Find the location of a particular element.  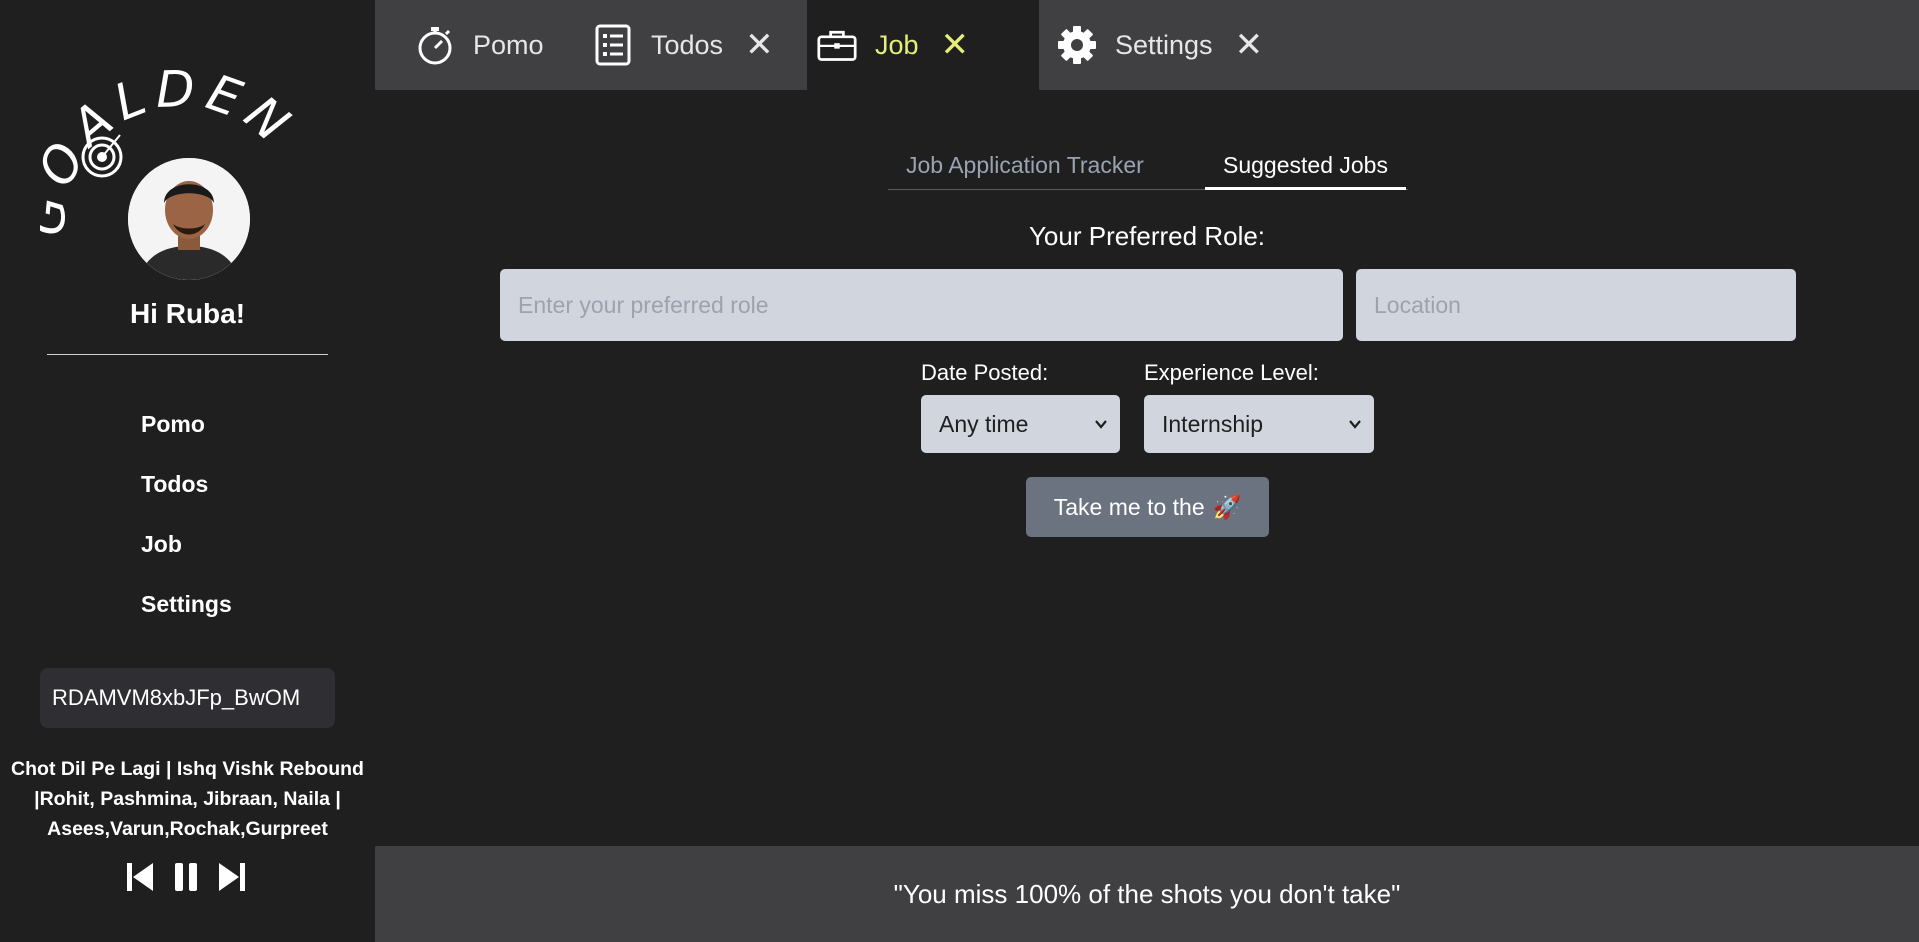

experience-level-select: Internship is located at coordinates (1259, 424).